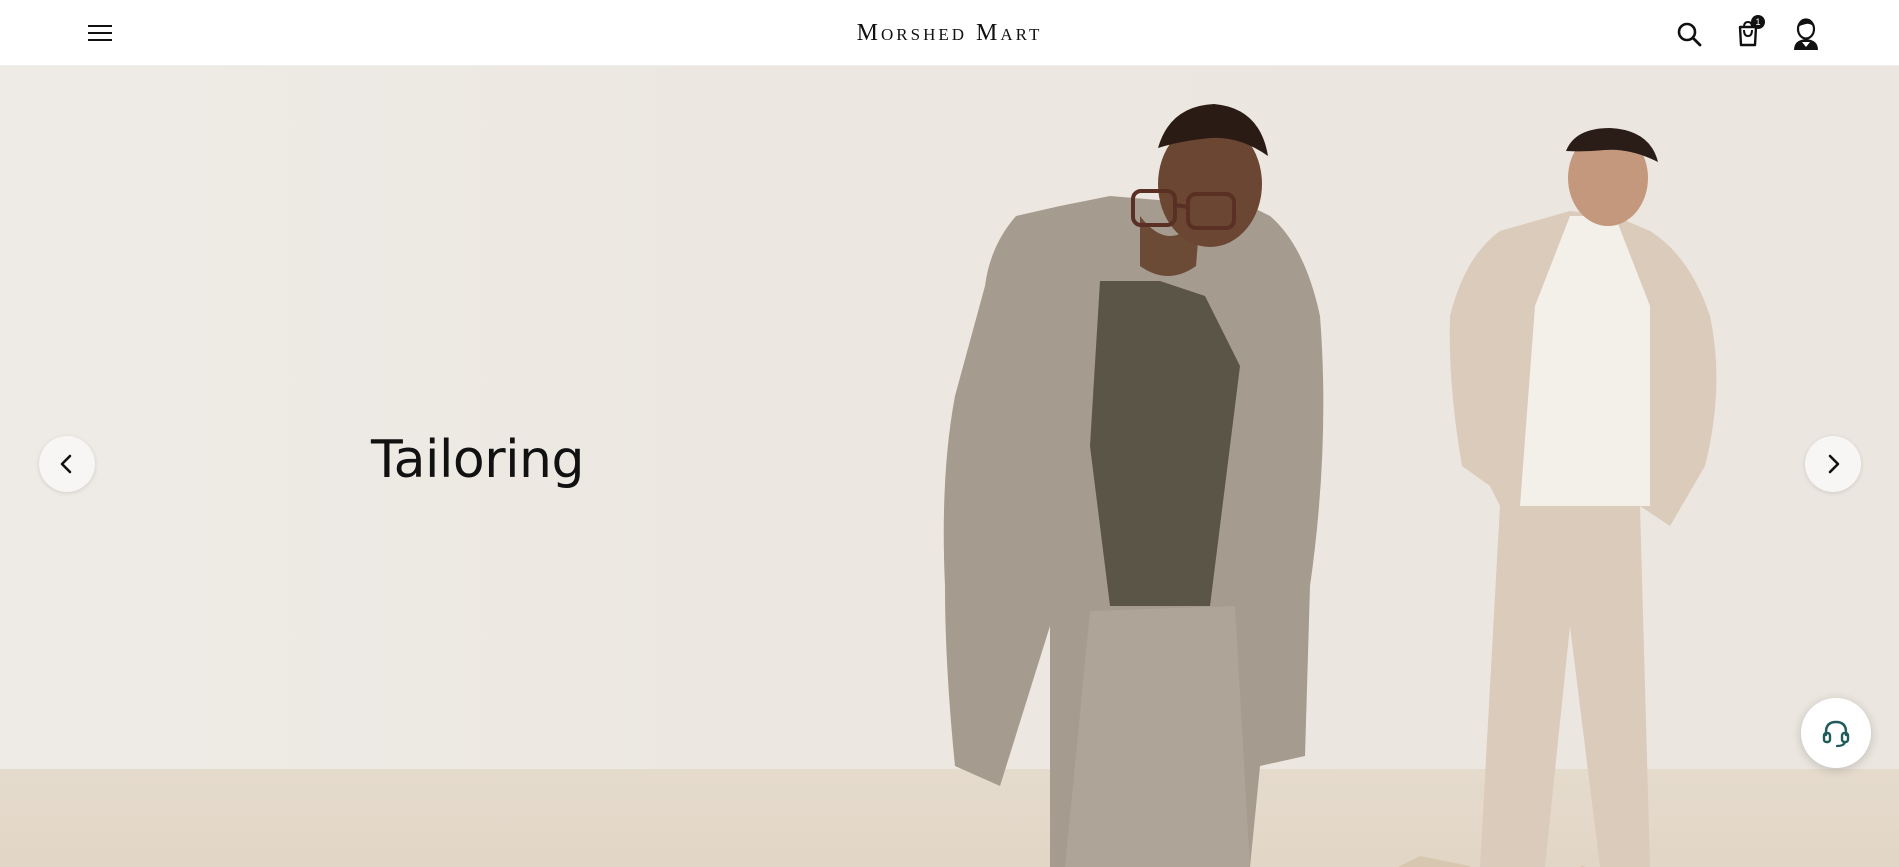 This screenshot has width=1899, height=867. I want to click on top-navigation-bar: Morshed Mart 1, so click(949, 33).